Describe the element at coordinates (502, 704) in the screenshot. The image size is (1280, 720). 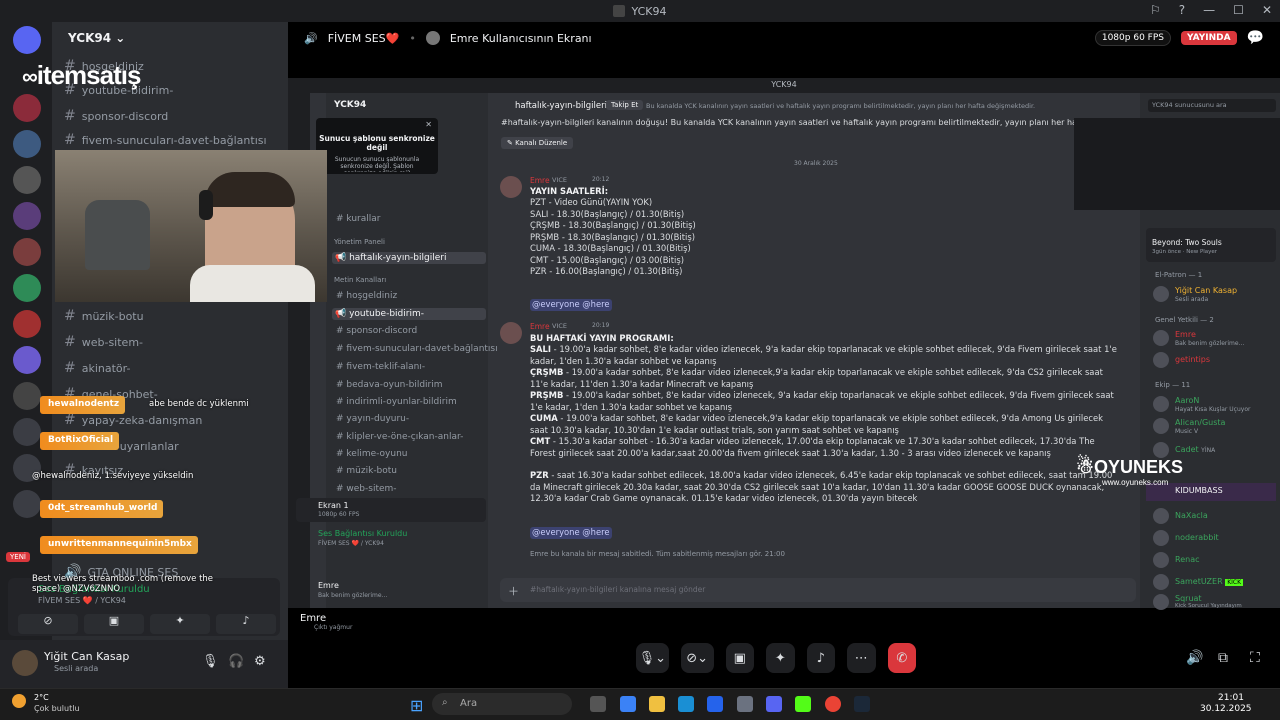
I see `taskbar-search: ⌕ Ara` at that location.